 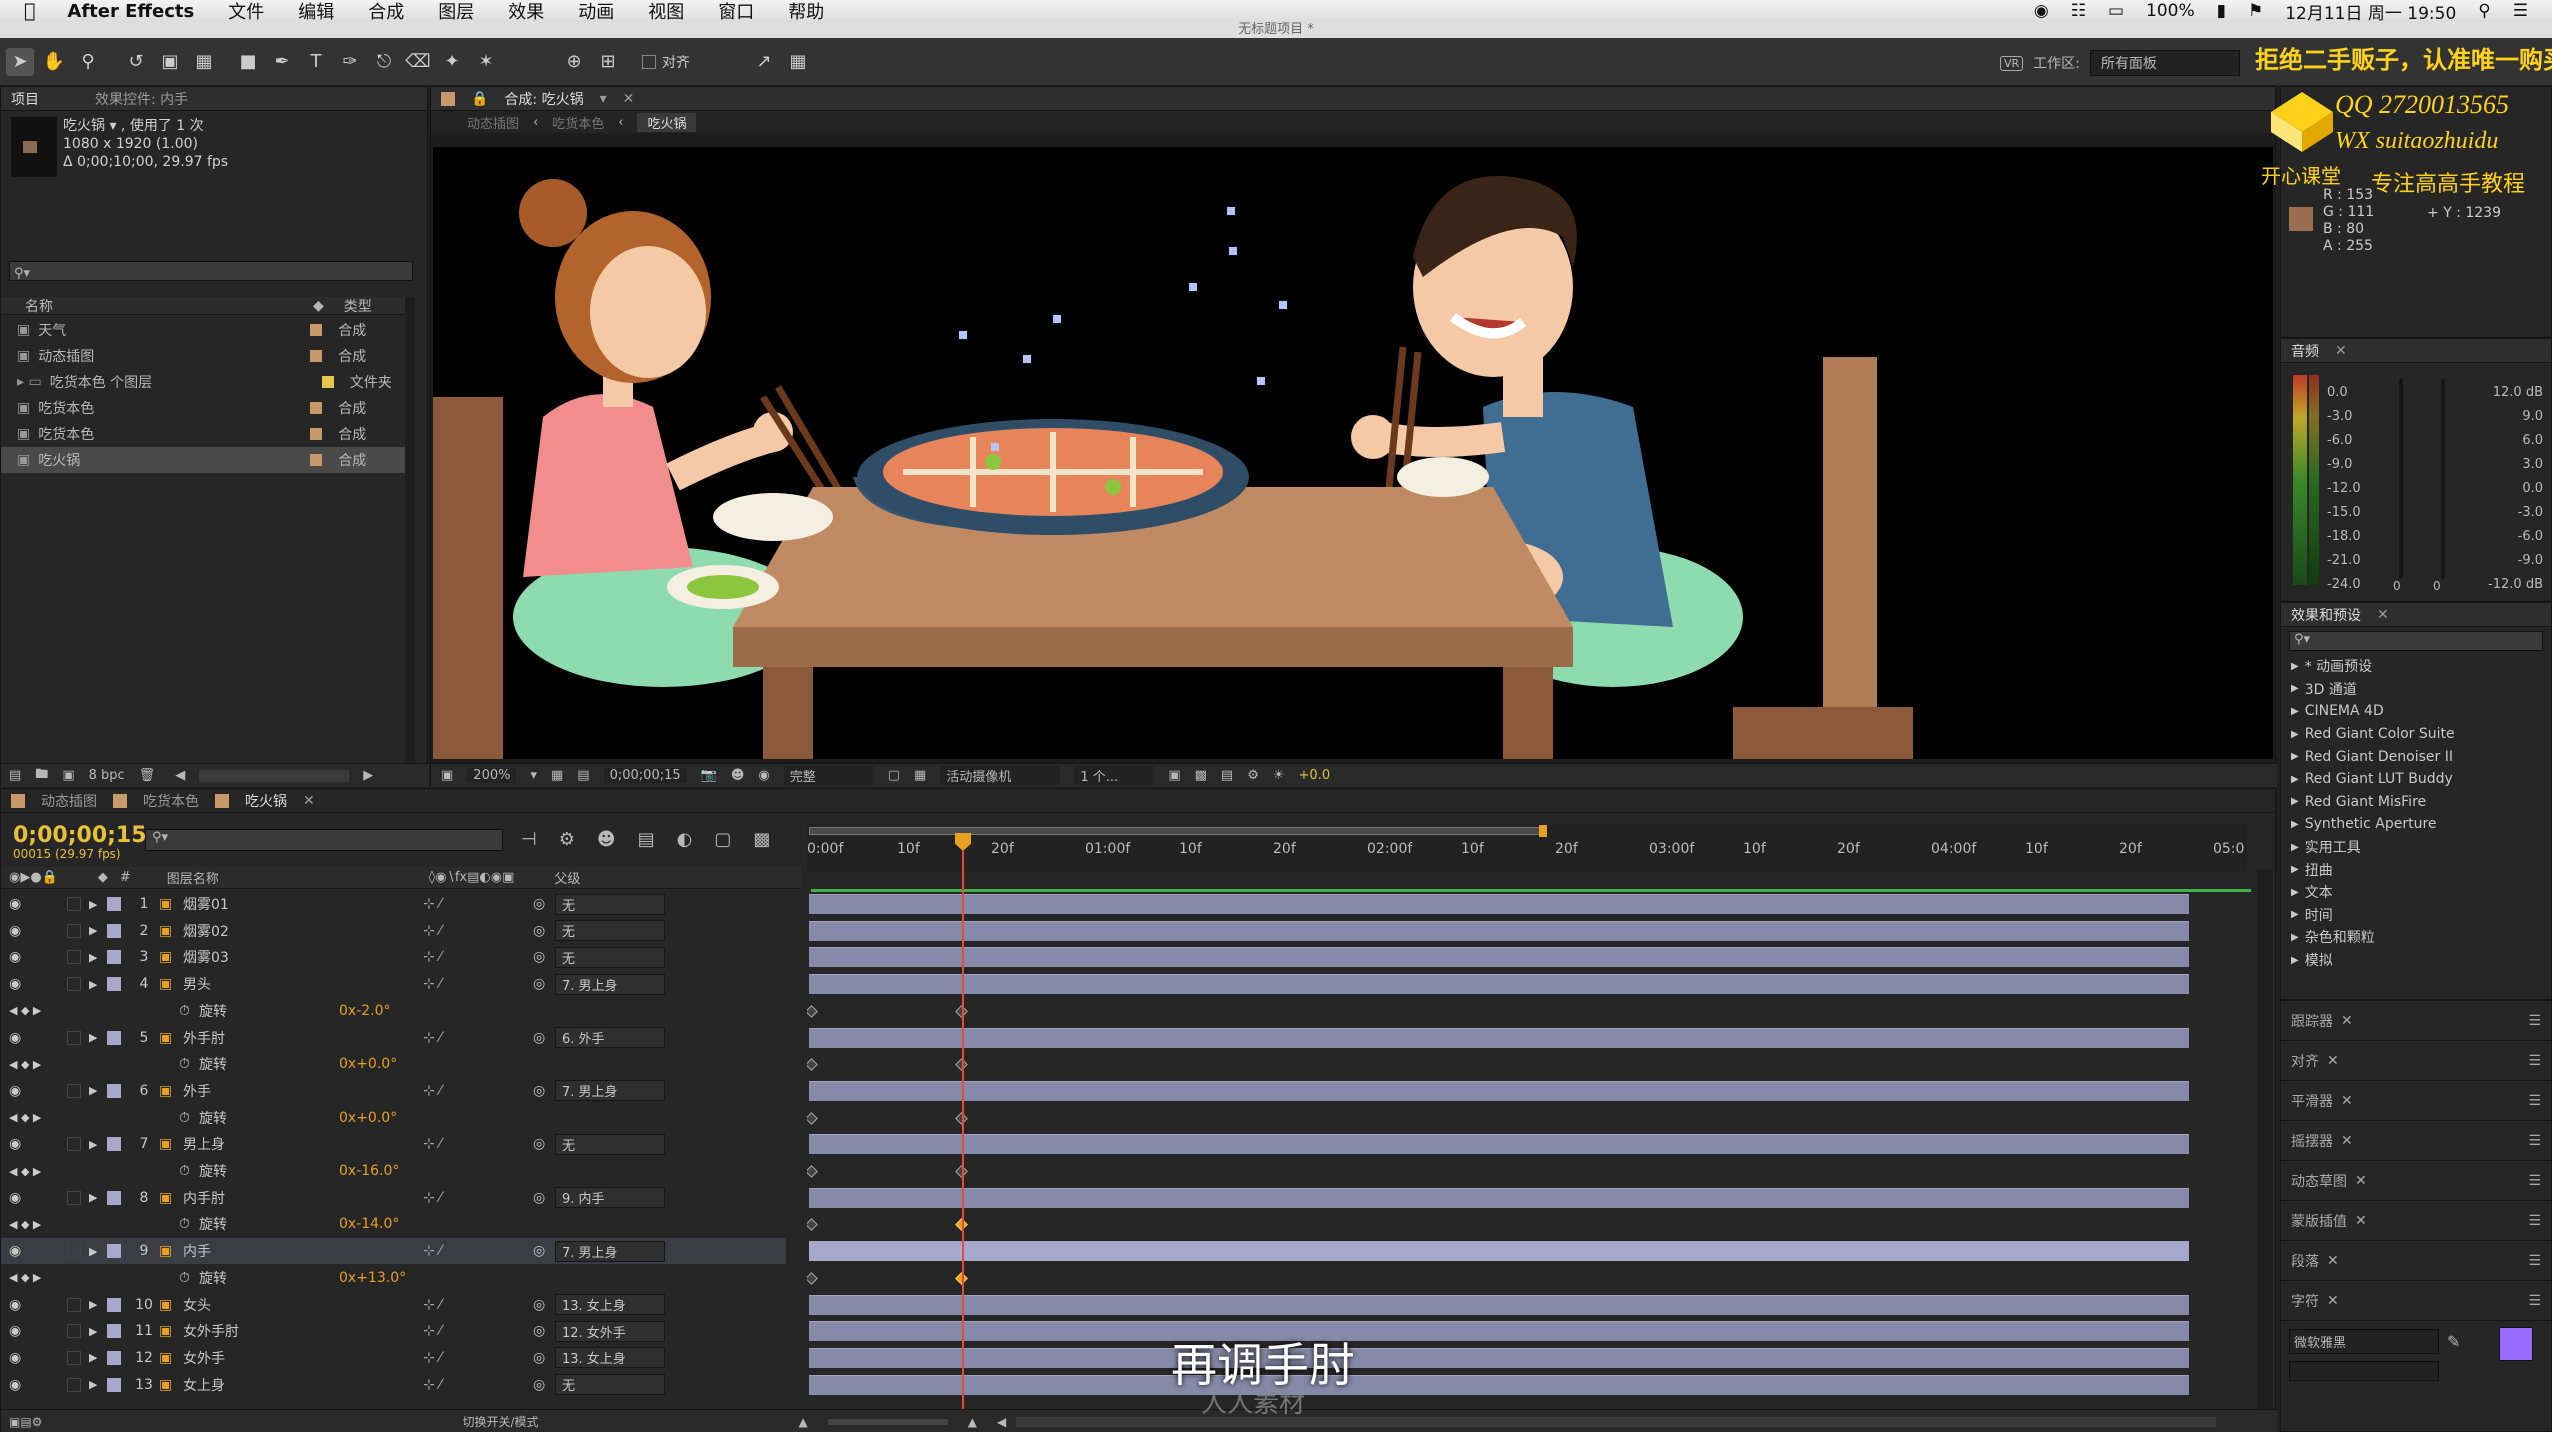 I want to click on workspace-select: 所有面板, so click(x=2164, y=63).